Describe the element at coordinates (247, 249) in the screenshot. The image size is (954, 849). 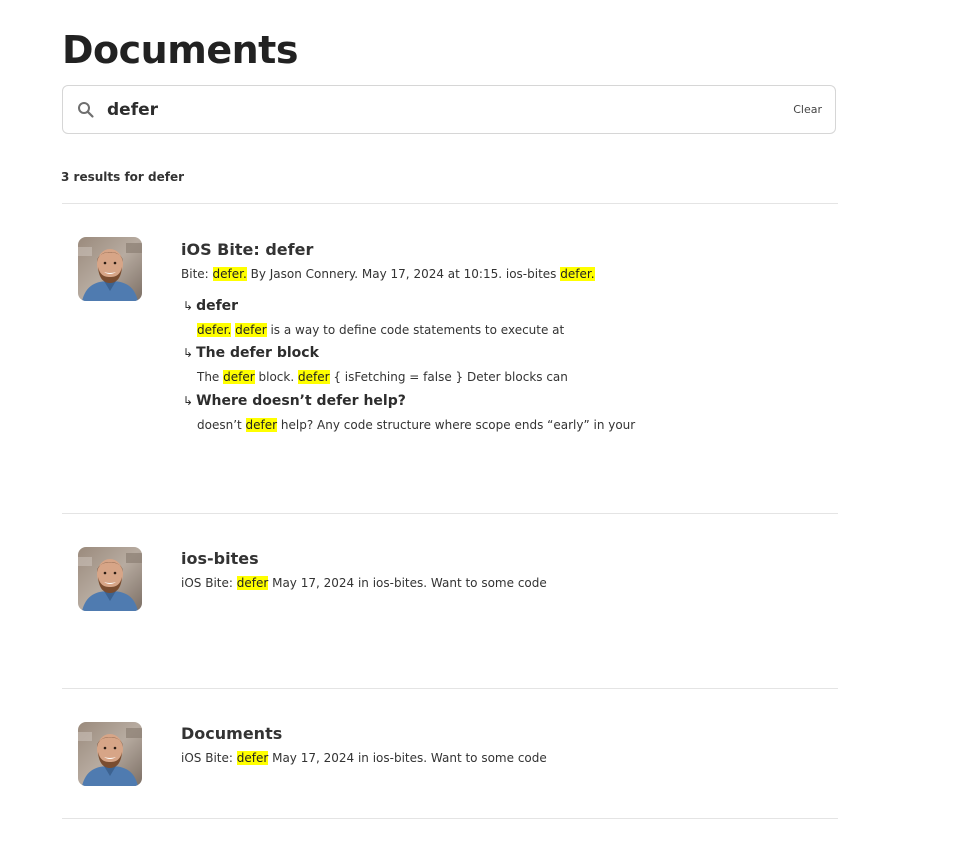
I see `result-title: iOS Bite: defer` at that location.